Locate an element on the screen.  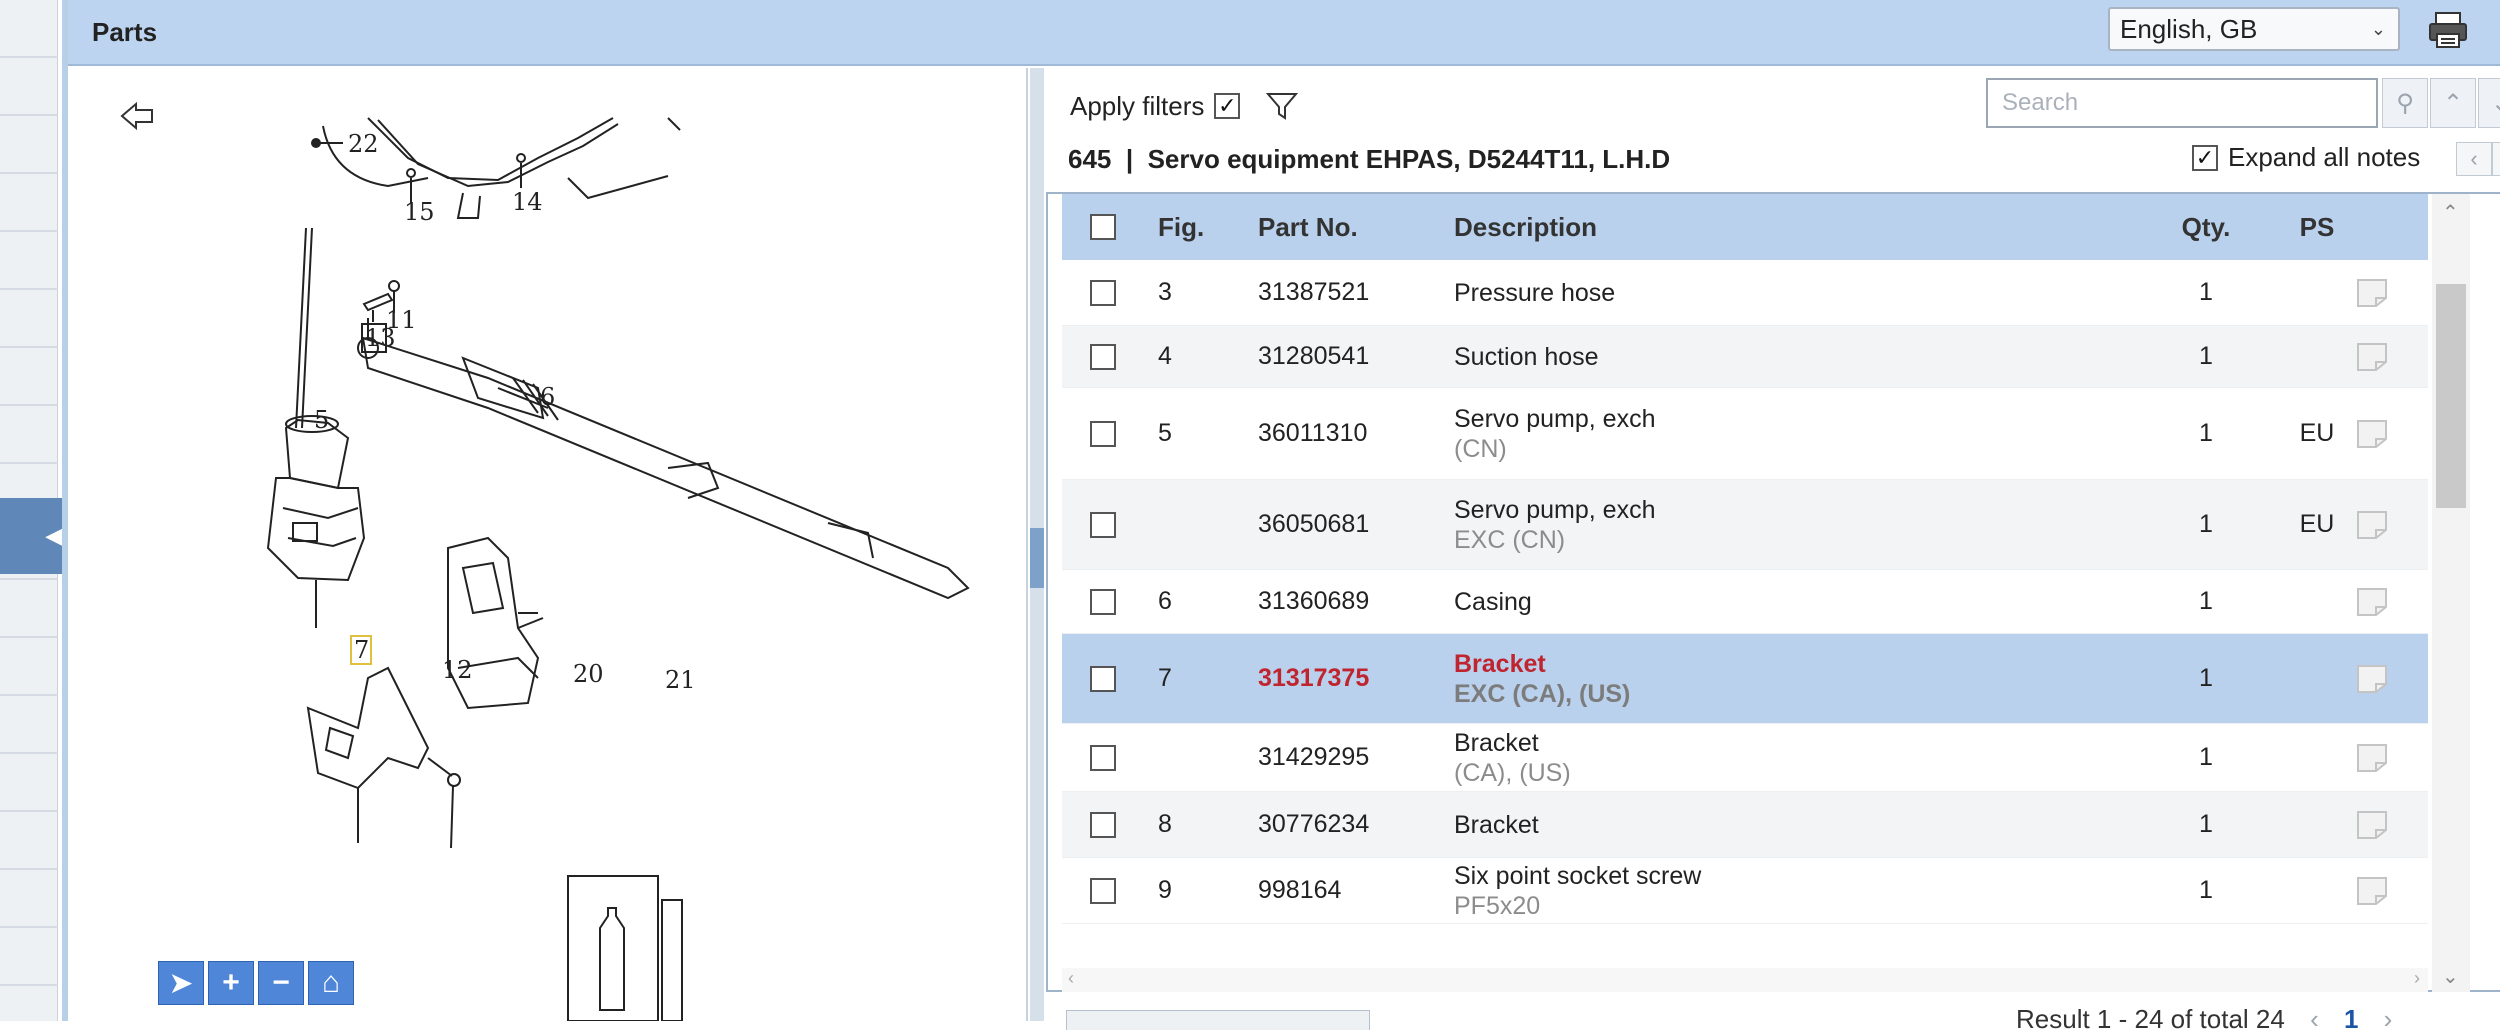
horizontal-scrollbar: ‹ › is located at coordinates (1745, 980).